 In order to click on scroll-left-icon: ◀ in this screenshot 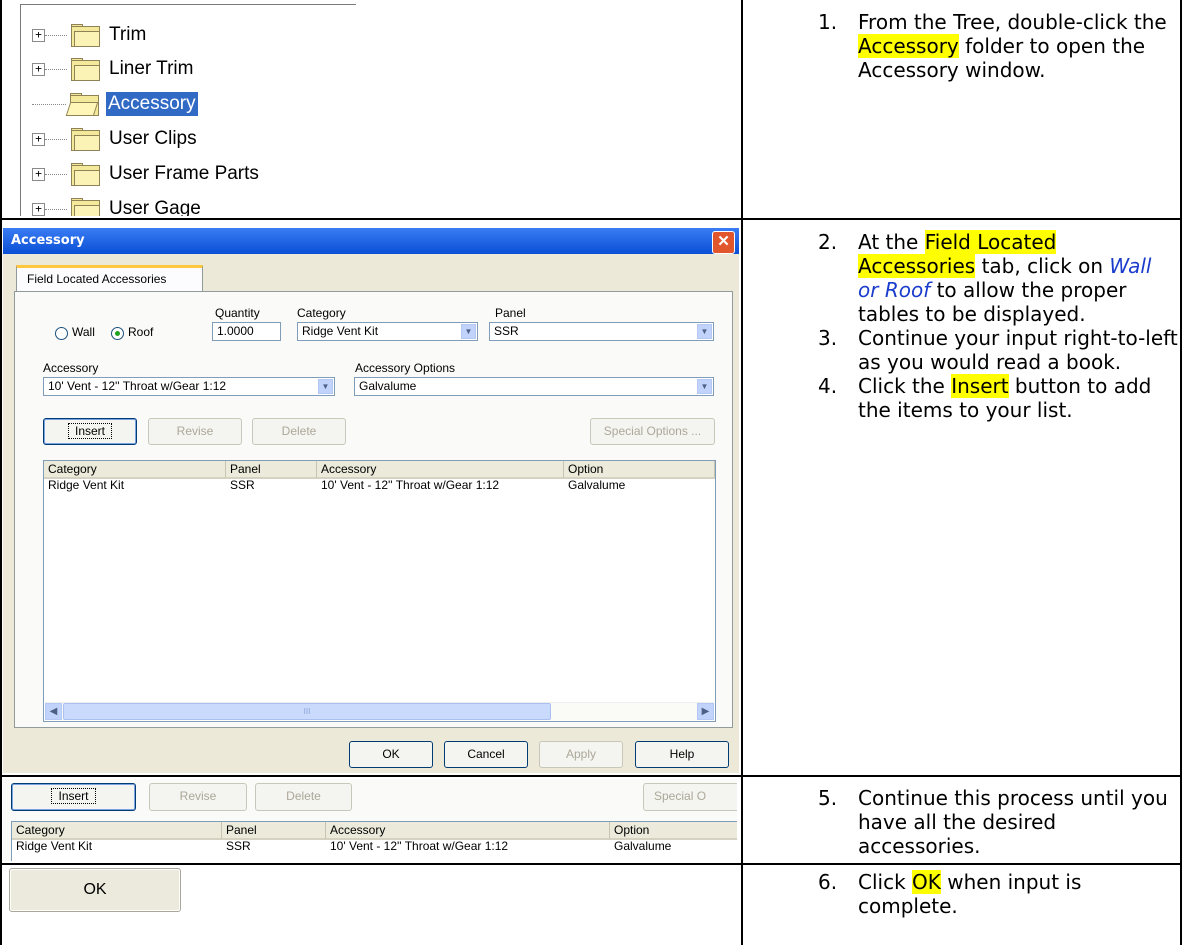, I will do `click(53, 711)`.